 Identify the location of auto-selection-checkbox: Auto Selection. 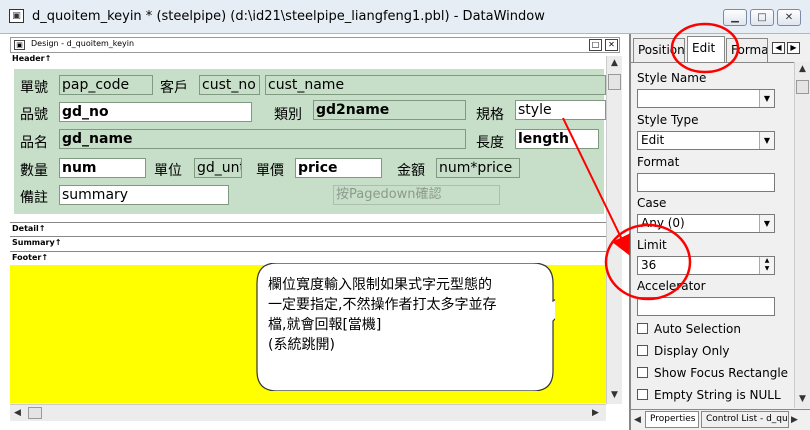
(689, 329).